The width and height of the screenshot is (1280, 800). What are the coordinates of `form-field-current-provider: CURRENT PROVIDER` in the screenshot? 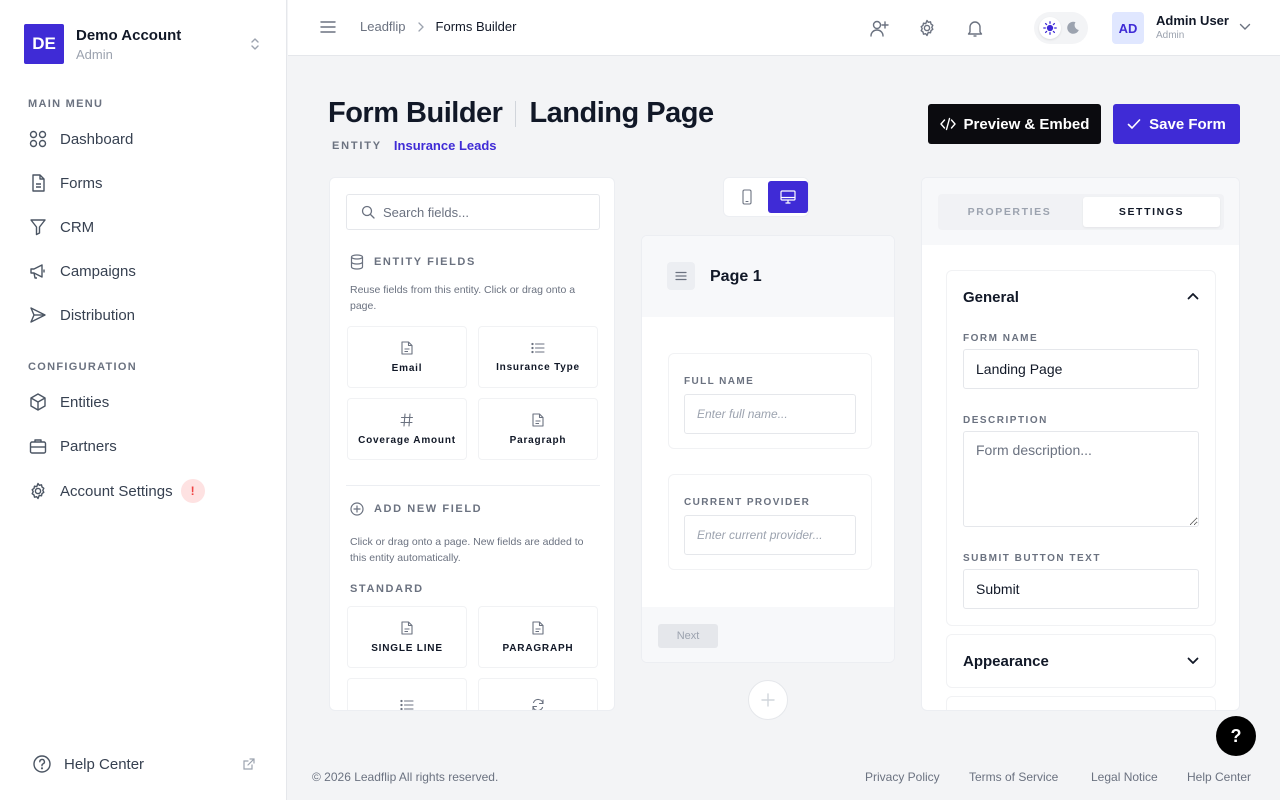 It's located at (770, 522).